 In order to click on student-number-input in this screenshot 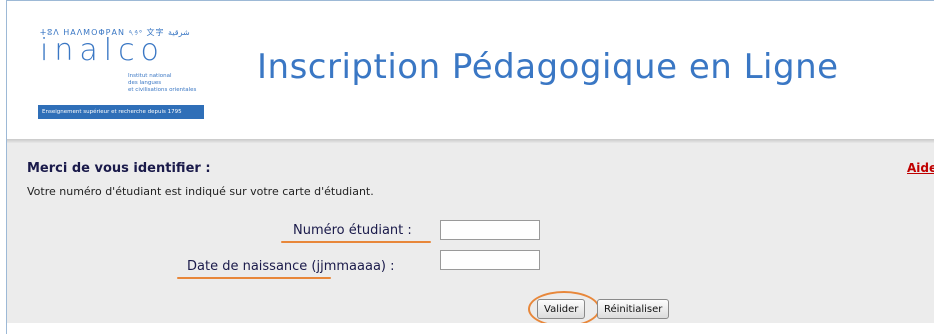, I will do `click(490, 230)`.